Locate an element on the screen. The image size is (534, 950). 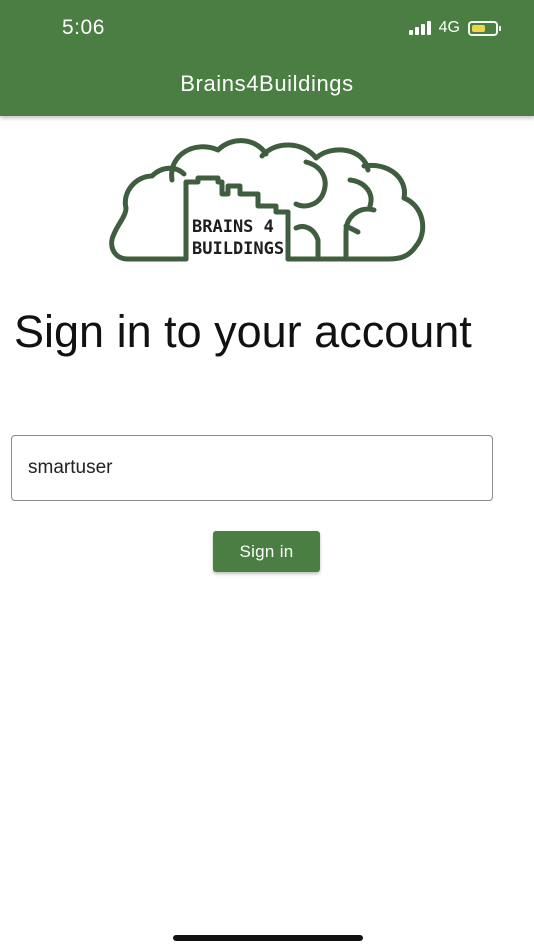
signal-icon is located at coordinates (419, 28).